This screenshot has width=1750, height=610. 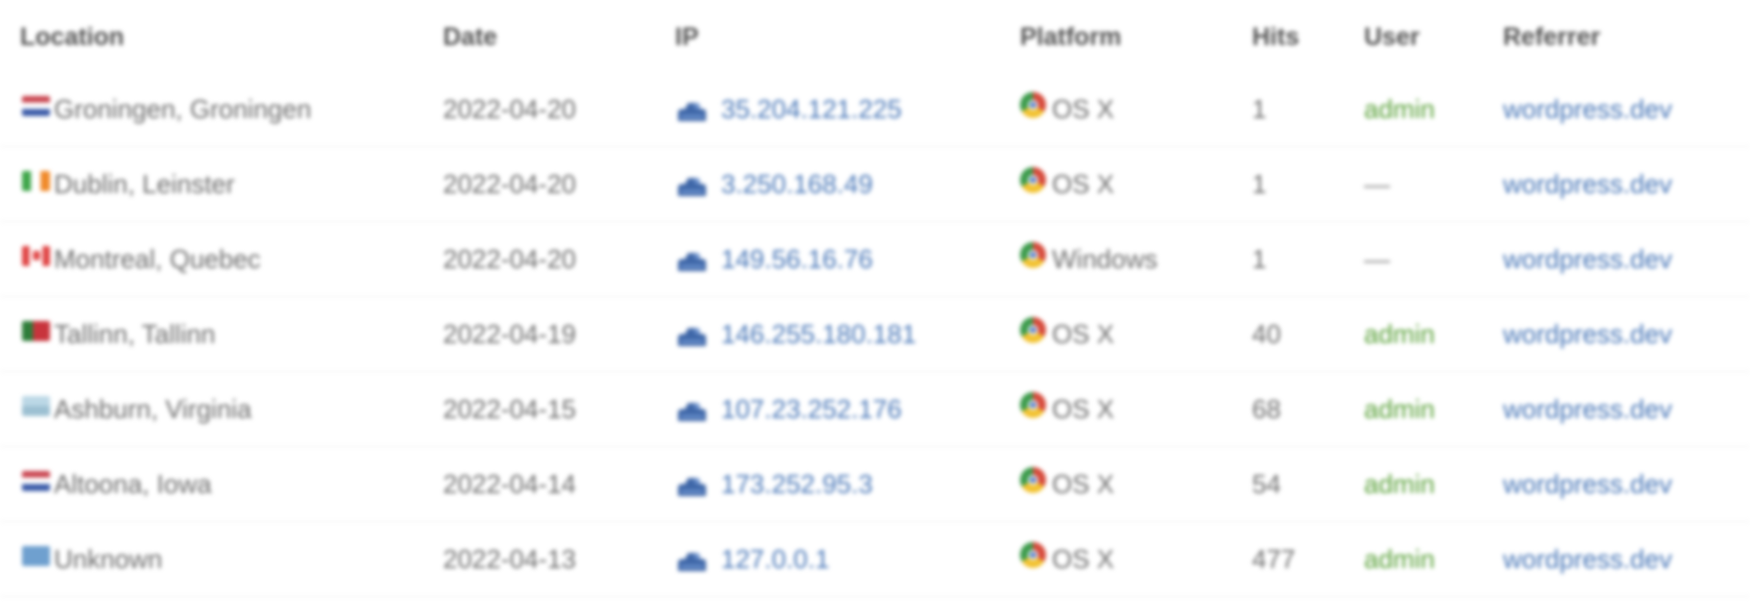 What do you see at coordinates (72, 36) in the screenshot?
I see `header-location: Location` at bounding box center [72, 36].